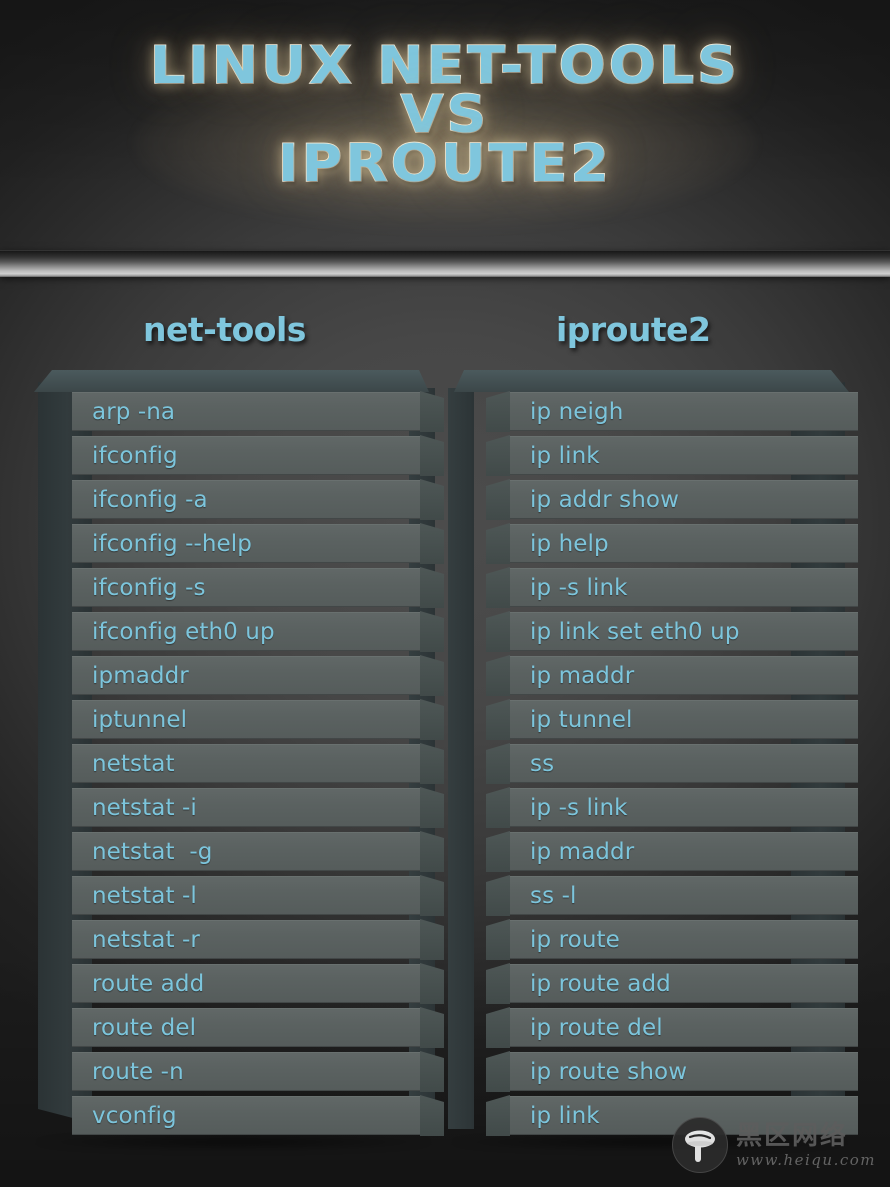  I want to click on command-row: ifconfig eth0 up, so click(258, 632).